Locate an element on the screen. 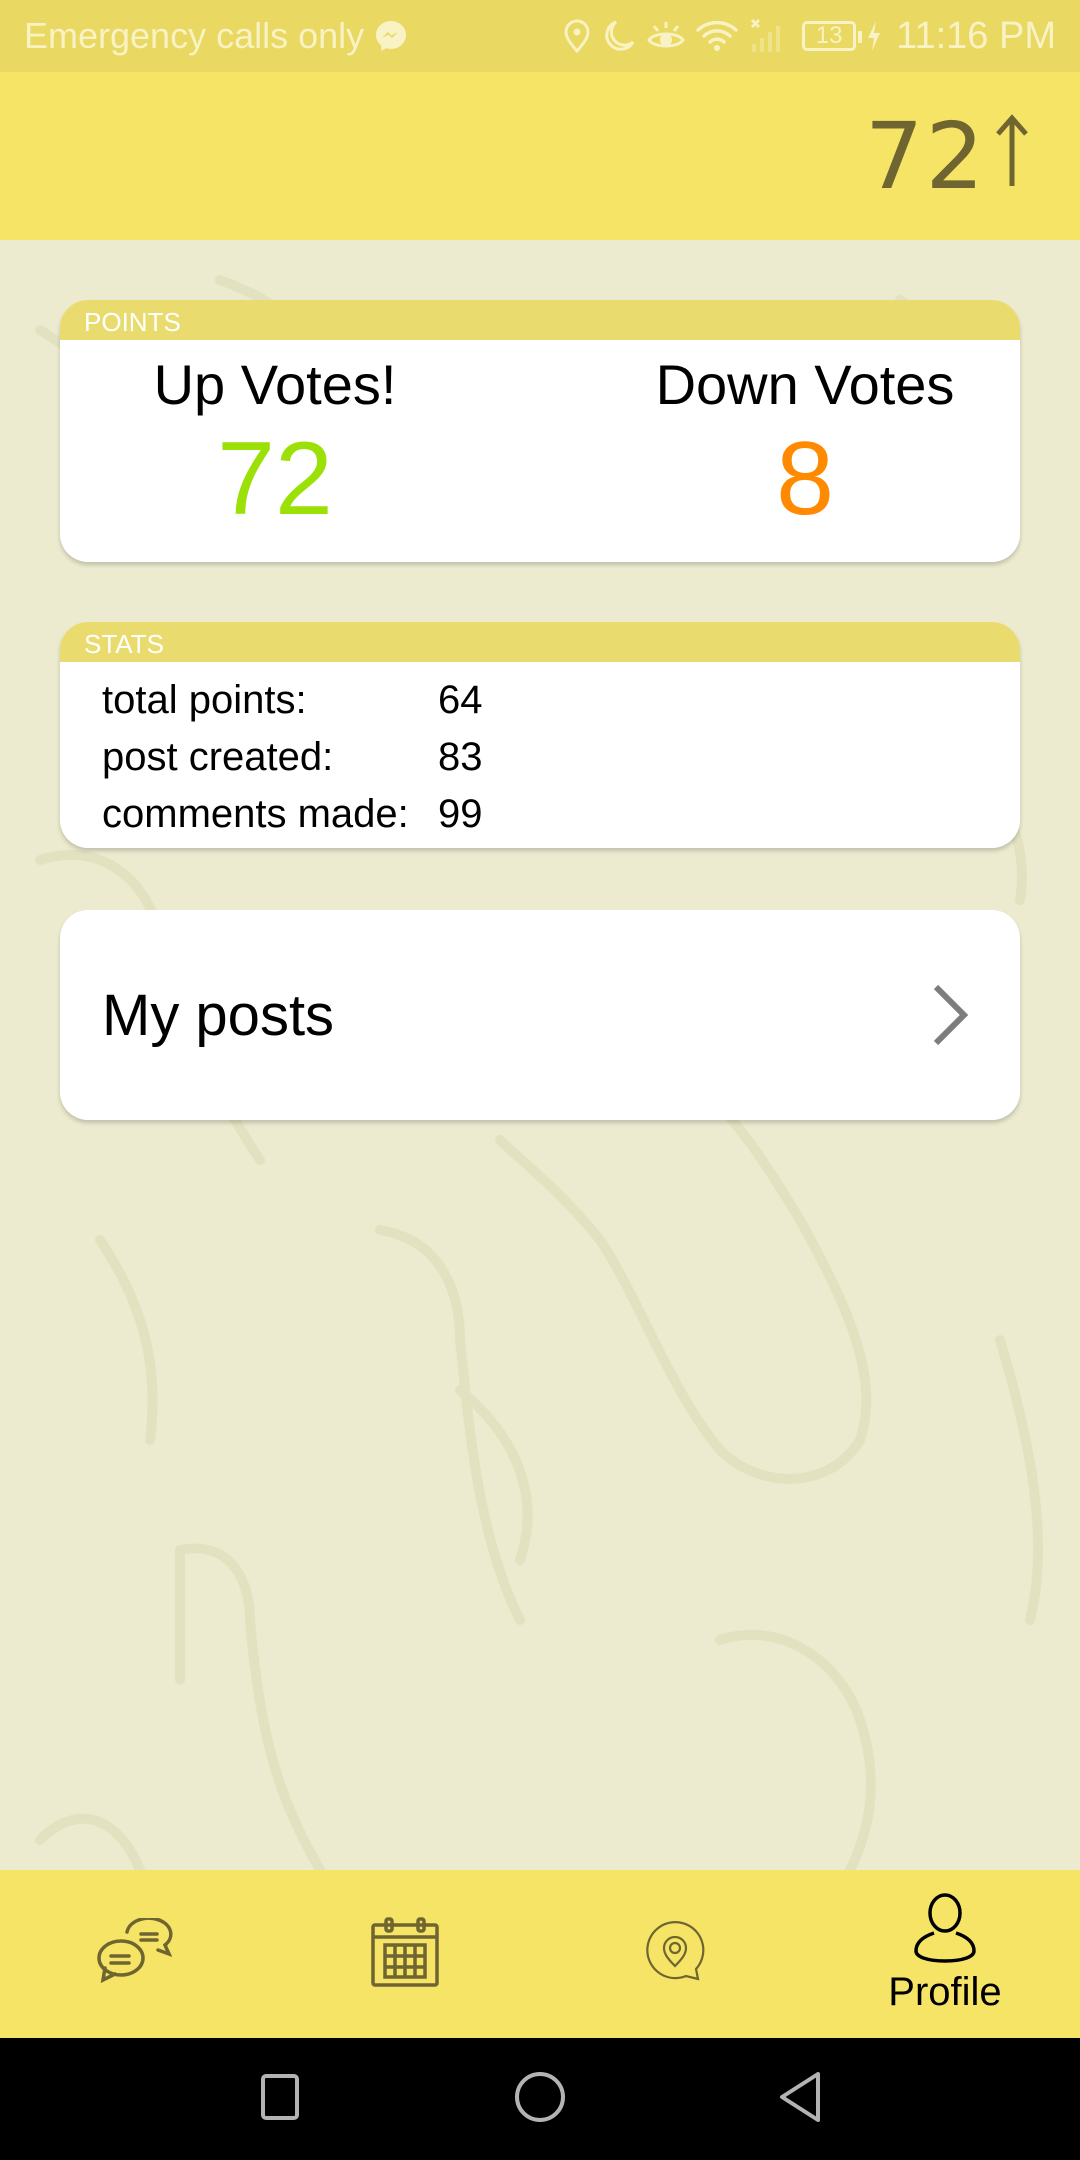 The image size is (1080, 2160). points-card-header: POINTS is located at coordinates (540, 320).